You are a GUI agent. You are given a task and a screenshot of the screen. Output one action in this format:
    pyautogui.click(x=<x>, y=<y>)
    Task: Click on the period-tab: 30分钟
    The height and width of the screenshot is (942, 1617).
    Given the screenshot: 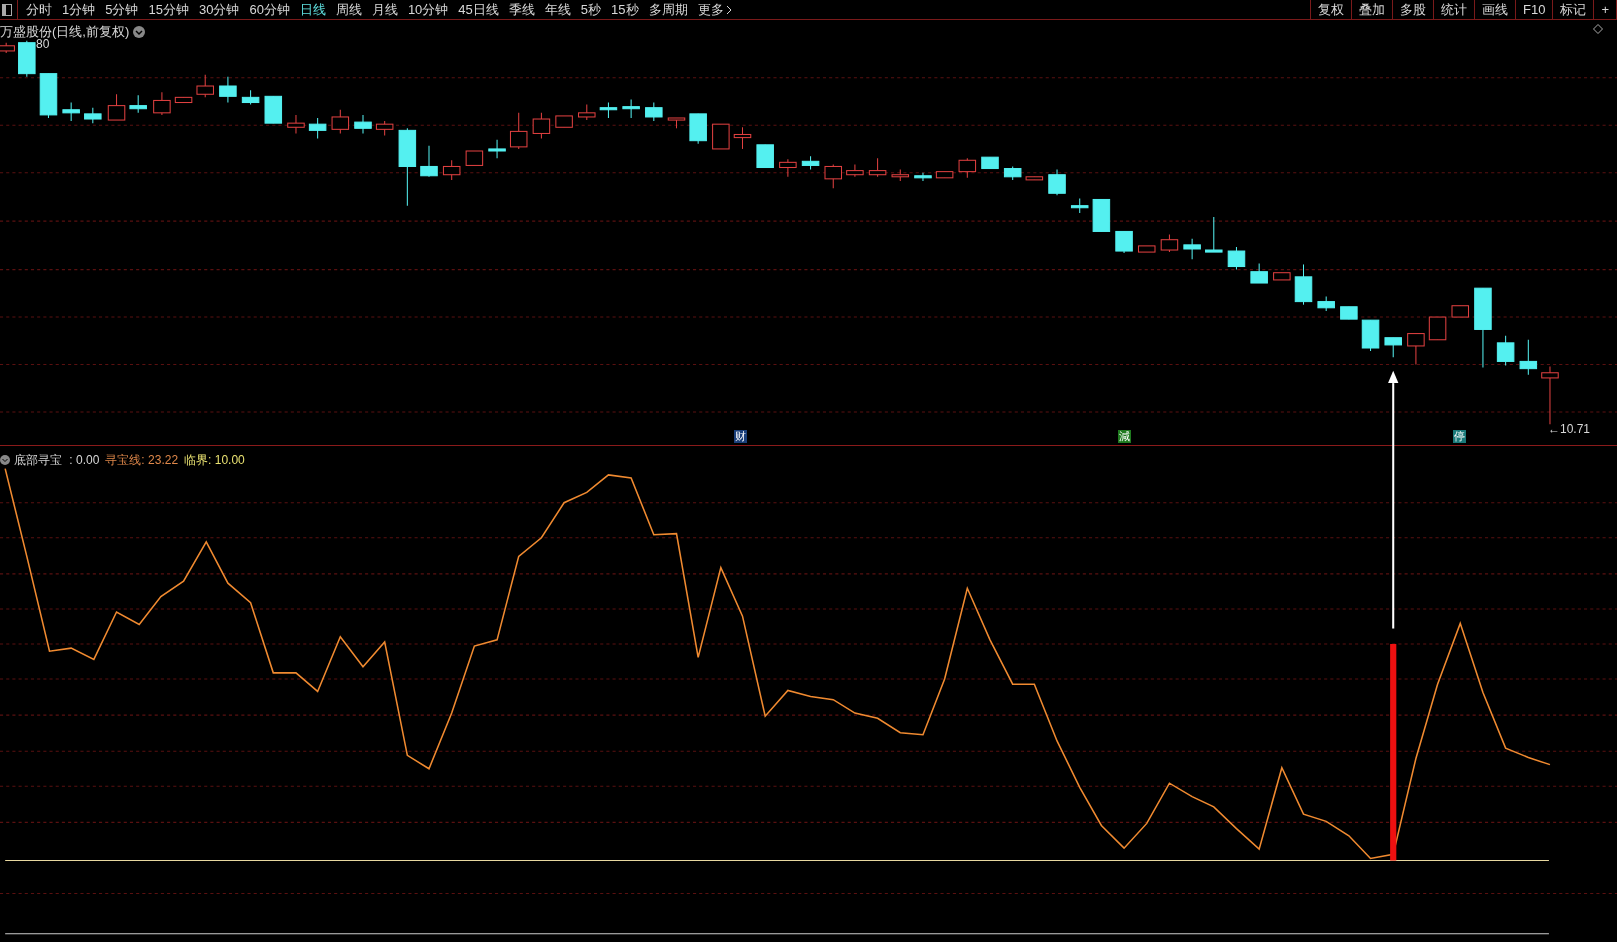 What is the action you would take?
    pyautogui.click(x=219, y=10)
    